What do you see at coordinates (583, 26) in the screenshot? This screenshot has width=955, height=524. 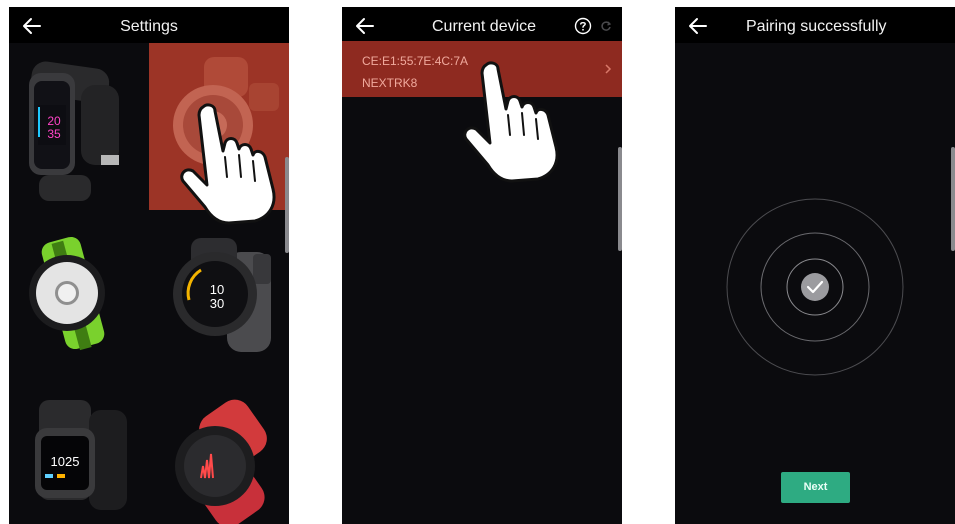 I see `question-circle-icon` at bounding box center [583, 26].